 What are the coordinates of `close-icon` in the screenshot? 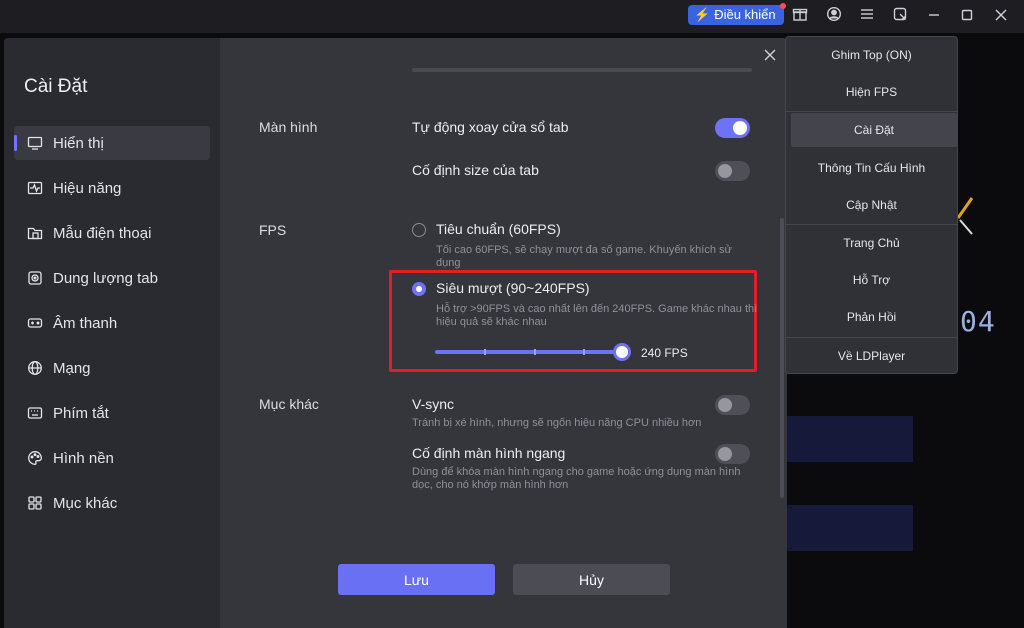 It's located at (1001, 16).